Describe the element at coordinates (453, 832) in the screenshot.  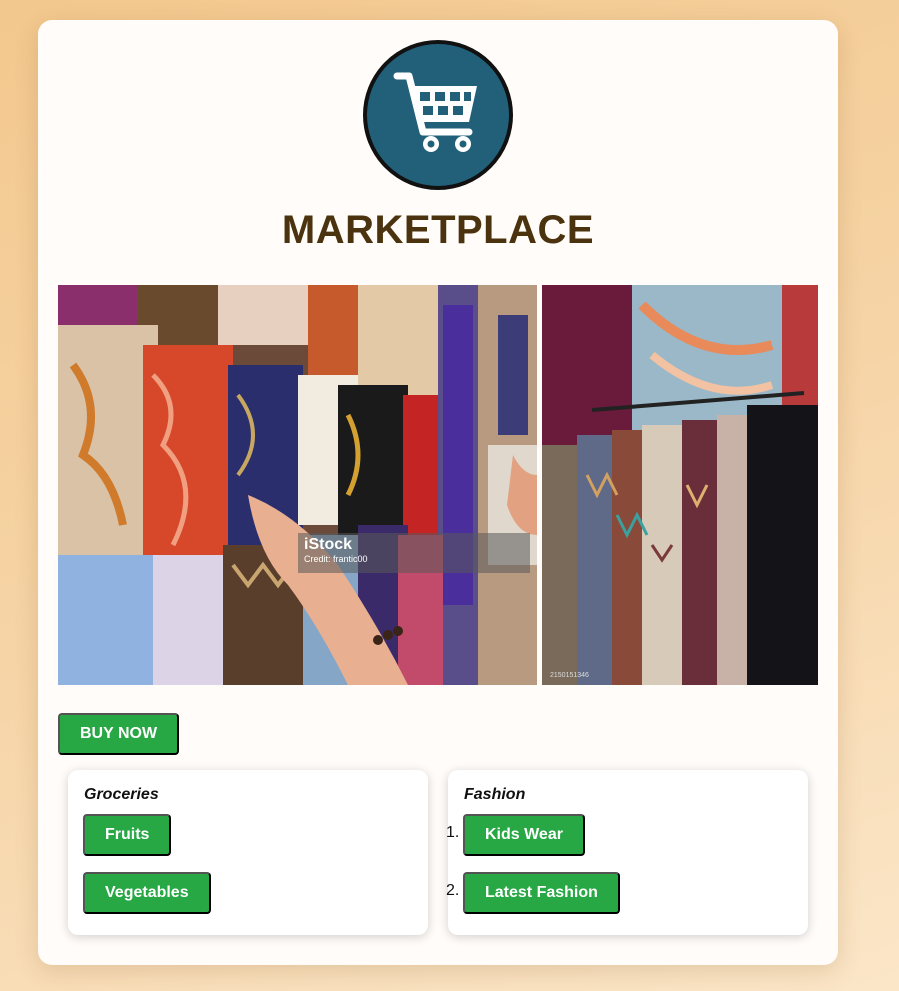
I see `list-number: 1.` at that location.